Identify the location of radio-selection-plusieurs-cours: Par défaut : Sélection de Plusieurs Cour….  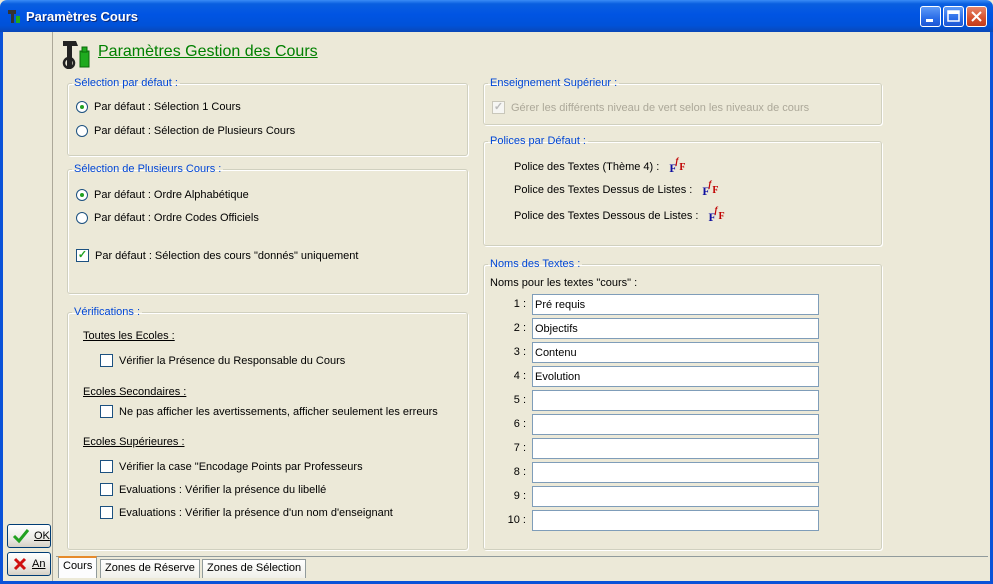
(185, 131).